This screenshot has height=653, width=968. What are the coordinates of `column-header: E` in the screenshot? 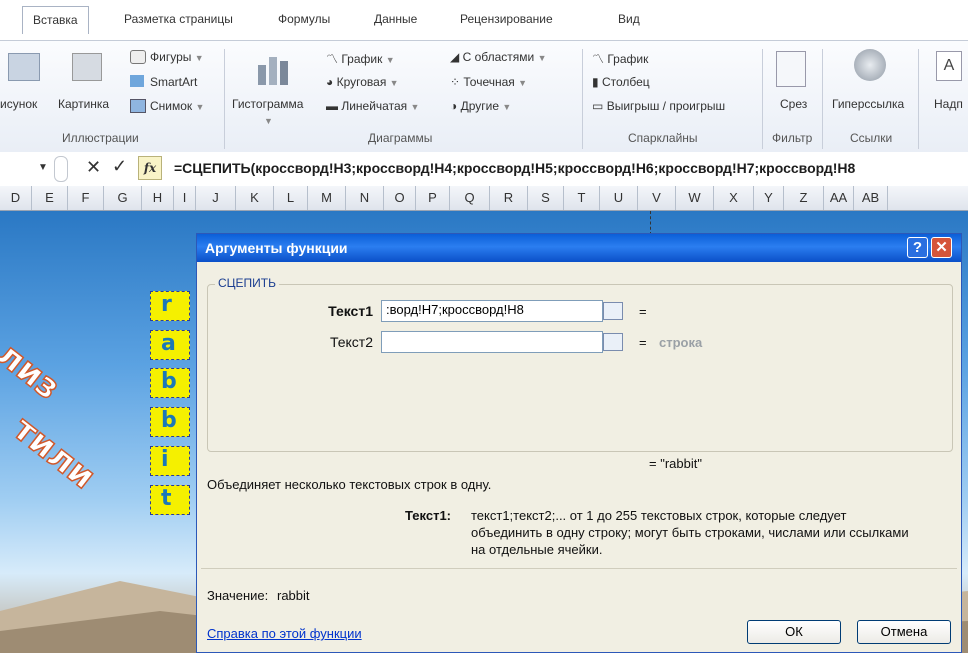 It's located at (50, 198).